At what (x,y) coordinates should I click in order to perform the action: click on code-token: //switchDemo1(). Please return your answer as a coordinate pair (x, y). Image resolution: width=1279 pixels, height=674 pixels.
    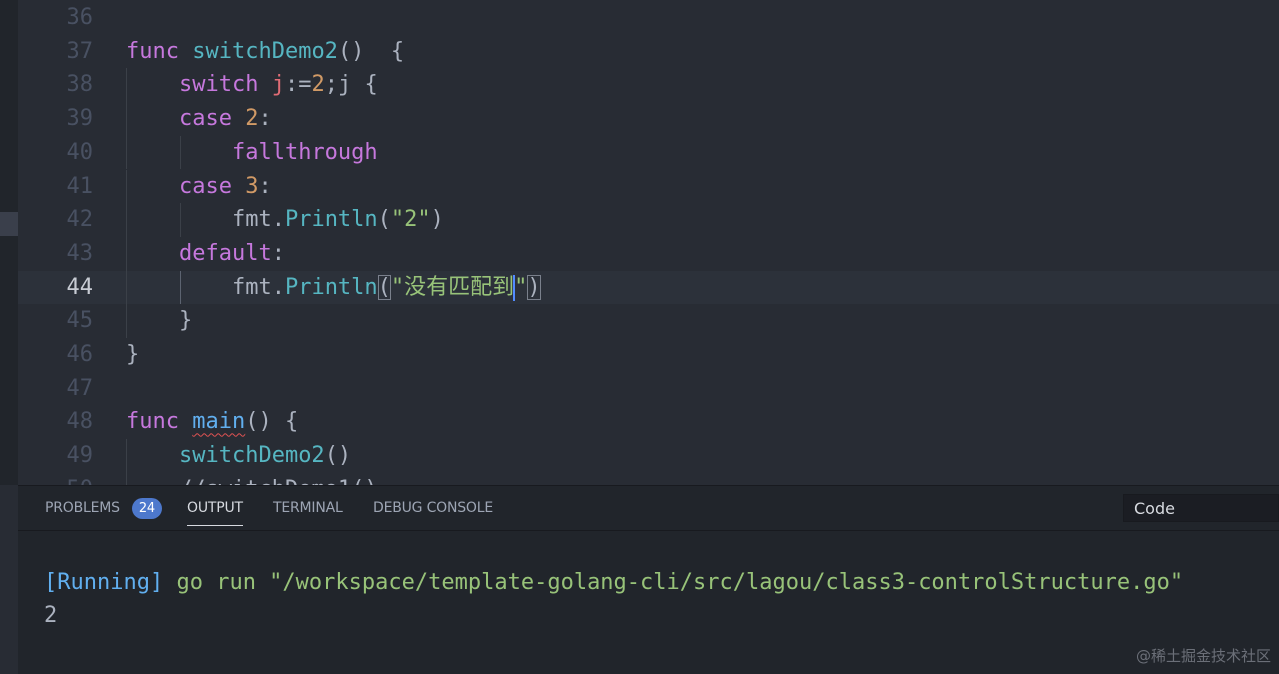
    Looking at the image, I should click on (252, 481).